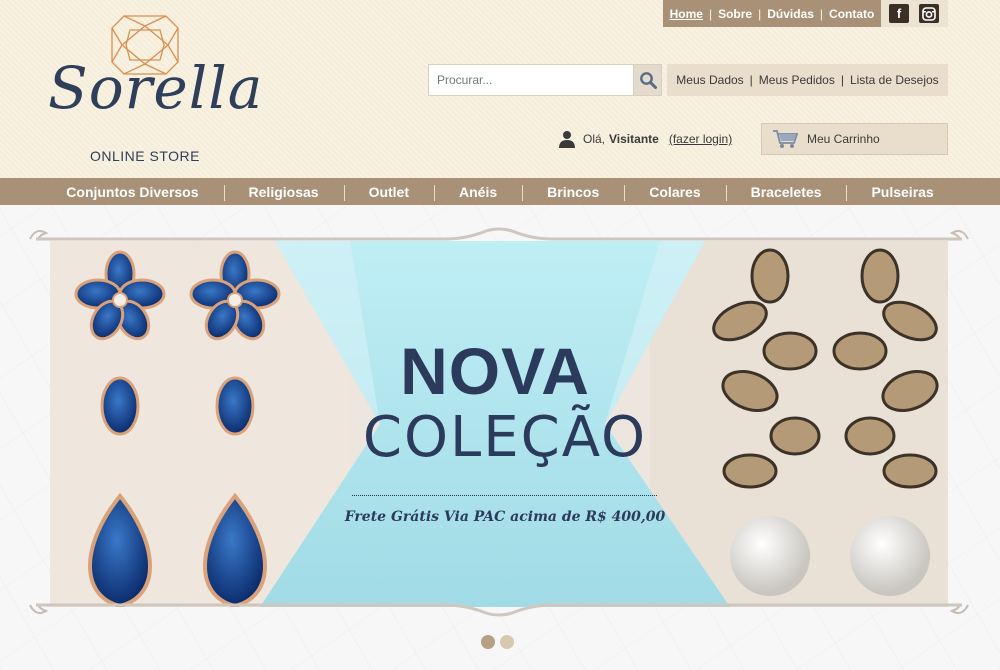  I want to click on logo: Sorella ONLINE STORE, so click(155, 90).